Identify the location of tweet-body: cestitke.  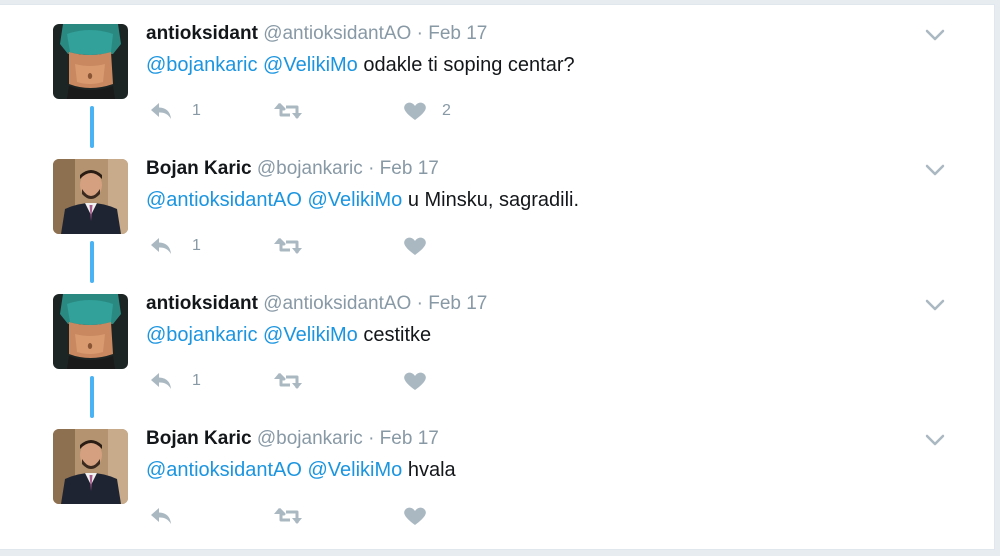
(397, 335).